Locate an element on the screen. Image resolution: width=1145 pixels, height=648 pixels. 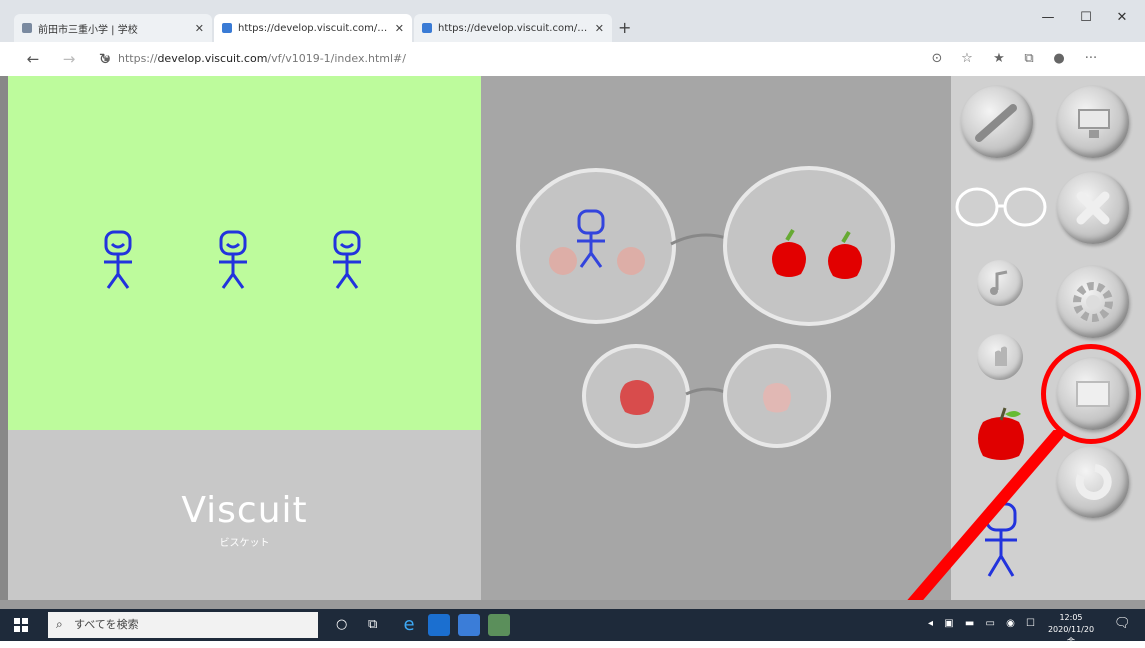
gear-icon is located at coordinates (1093, 302).